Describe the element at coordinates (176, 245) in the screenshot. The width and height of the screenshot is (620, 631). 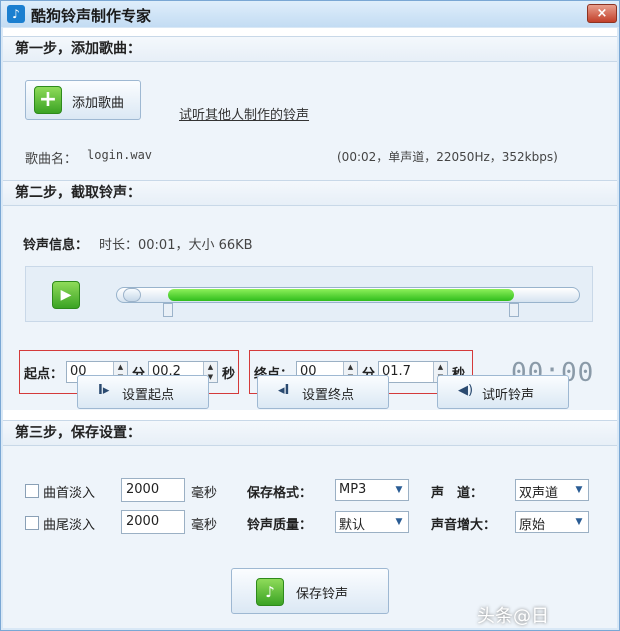
I see `ringtone-info-value: 时长：00:01，大小 66KB` at that location.